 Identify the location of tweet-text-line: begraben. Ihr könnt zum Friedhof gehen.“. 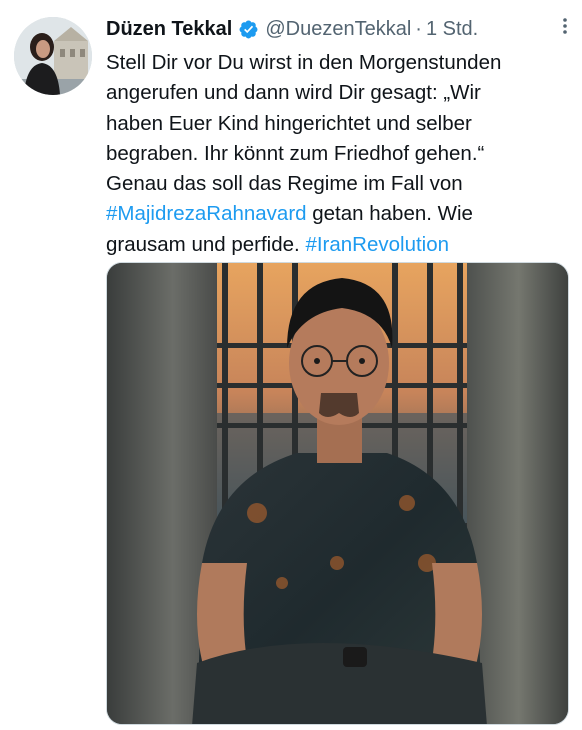
(295, 153).